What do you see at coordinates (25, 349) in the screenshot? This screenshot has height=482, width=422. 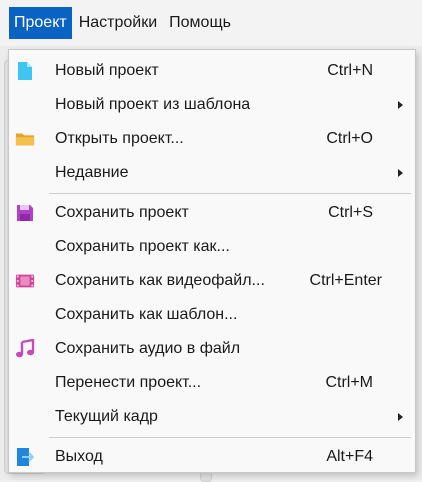 I see `music-icon` at bounding box center [25, 349].